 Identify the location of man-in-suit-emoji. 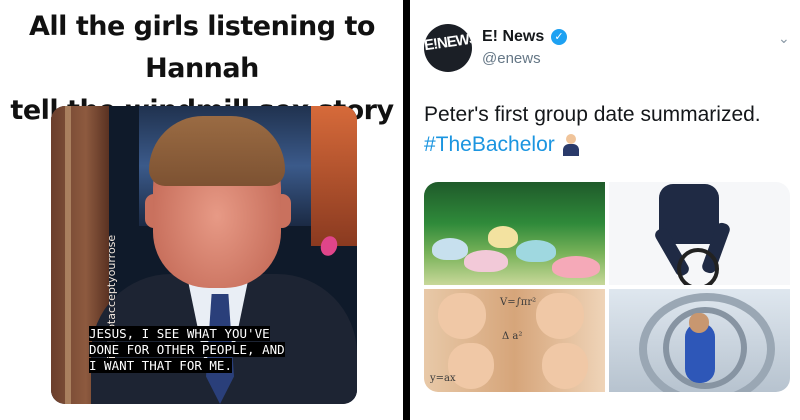
(571, 145).